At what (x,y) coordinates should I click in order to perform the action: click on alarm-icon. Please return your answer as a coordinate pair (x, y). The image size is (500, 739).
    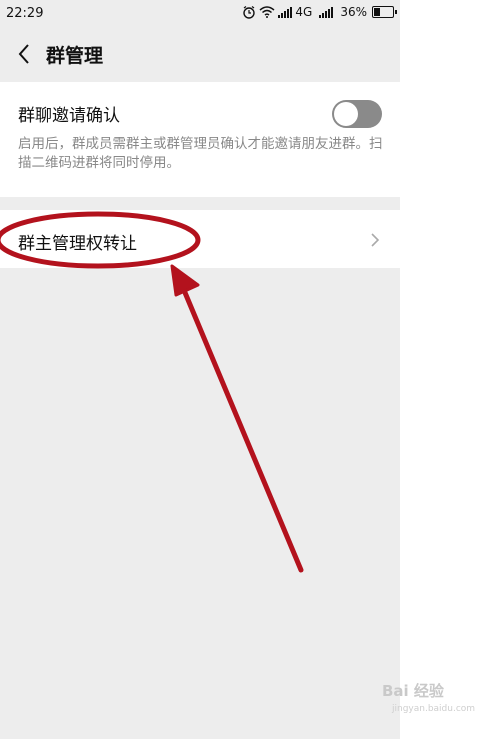
    Looking at the image, I should click on (249, 12).